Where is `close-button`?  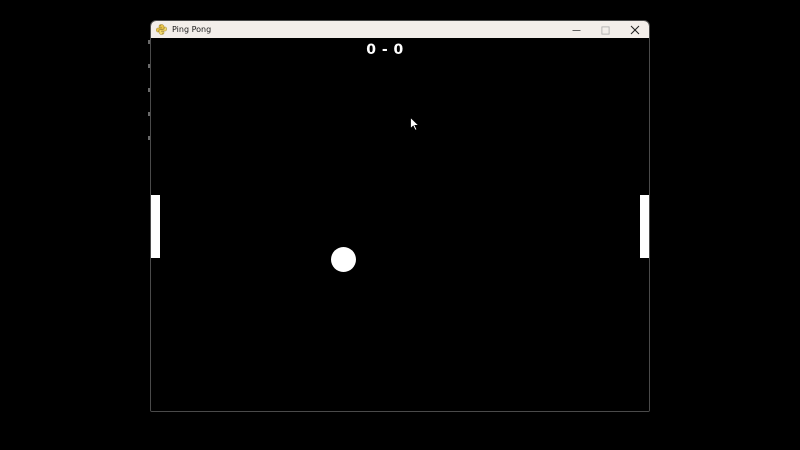 close-button is located at coordinates (634, 29).